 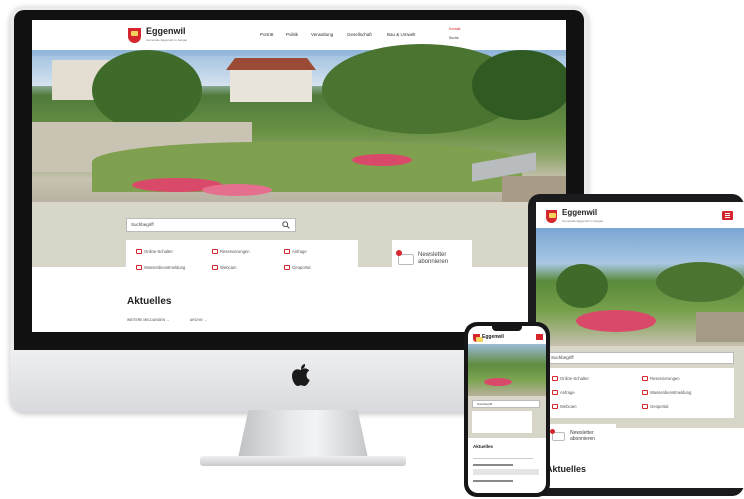 I want to click on tablet-newsletter-box: Newsletter abonnieren, so click(x=581, y=437).